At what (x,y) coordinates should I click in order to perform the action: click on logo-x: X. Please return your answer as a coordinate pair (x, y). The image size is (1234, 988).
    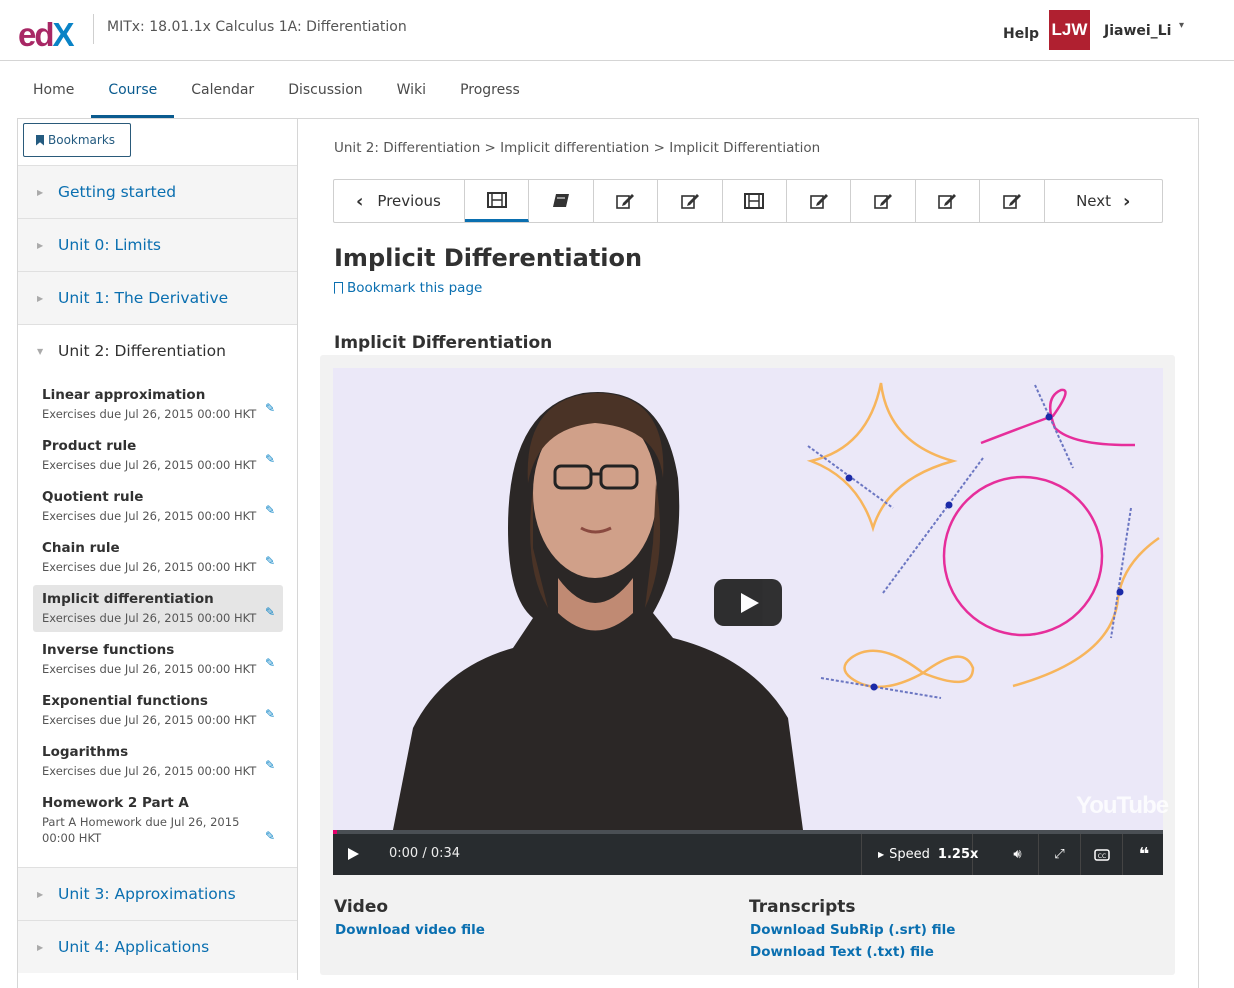
    Looking at the image, I should click on (63, 34).